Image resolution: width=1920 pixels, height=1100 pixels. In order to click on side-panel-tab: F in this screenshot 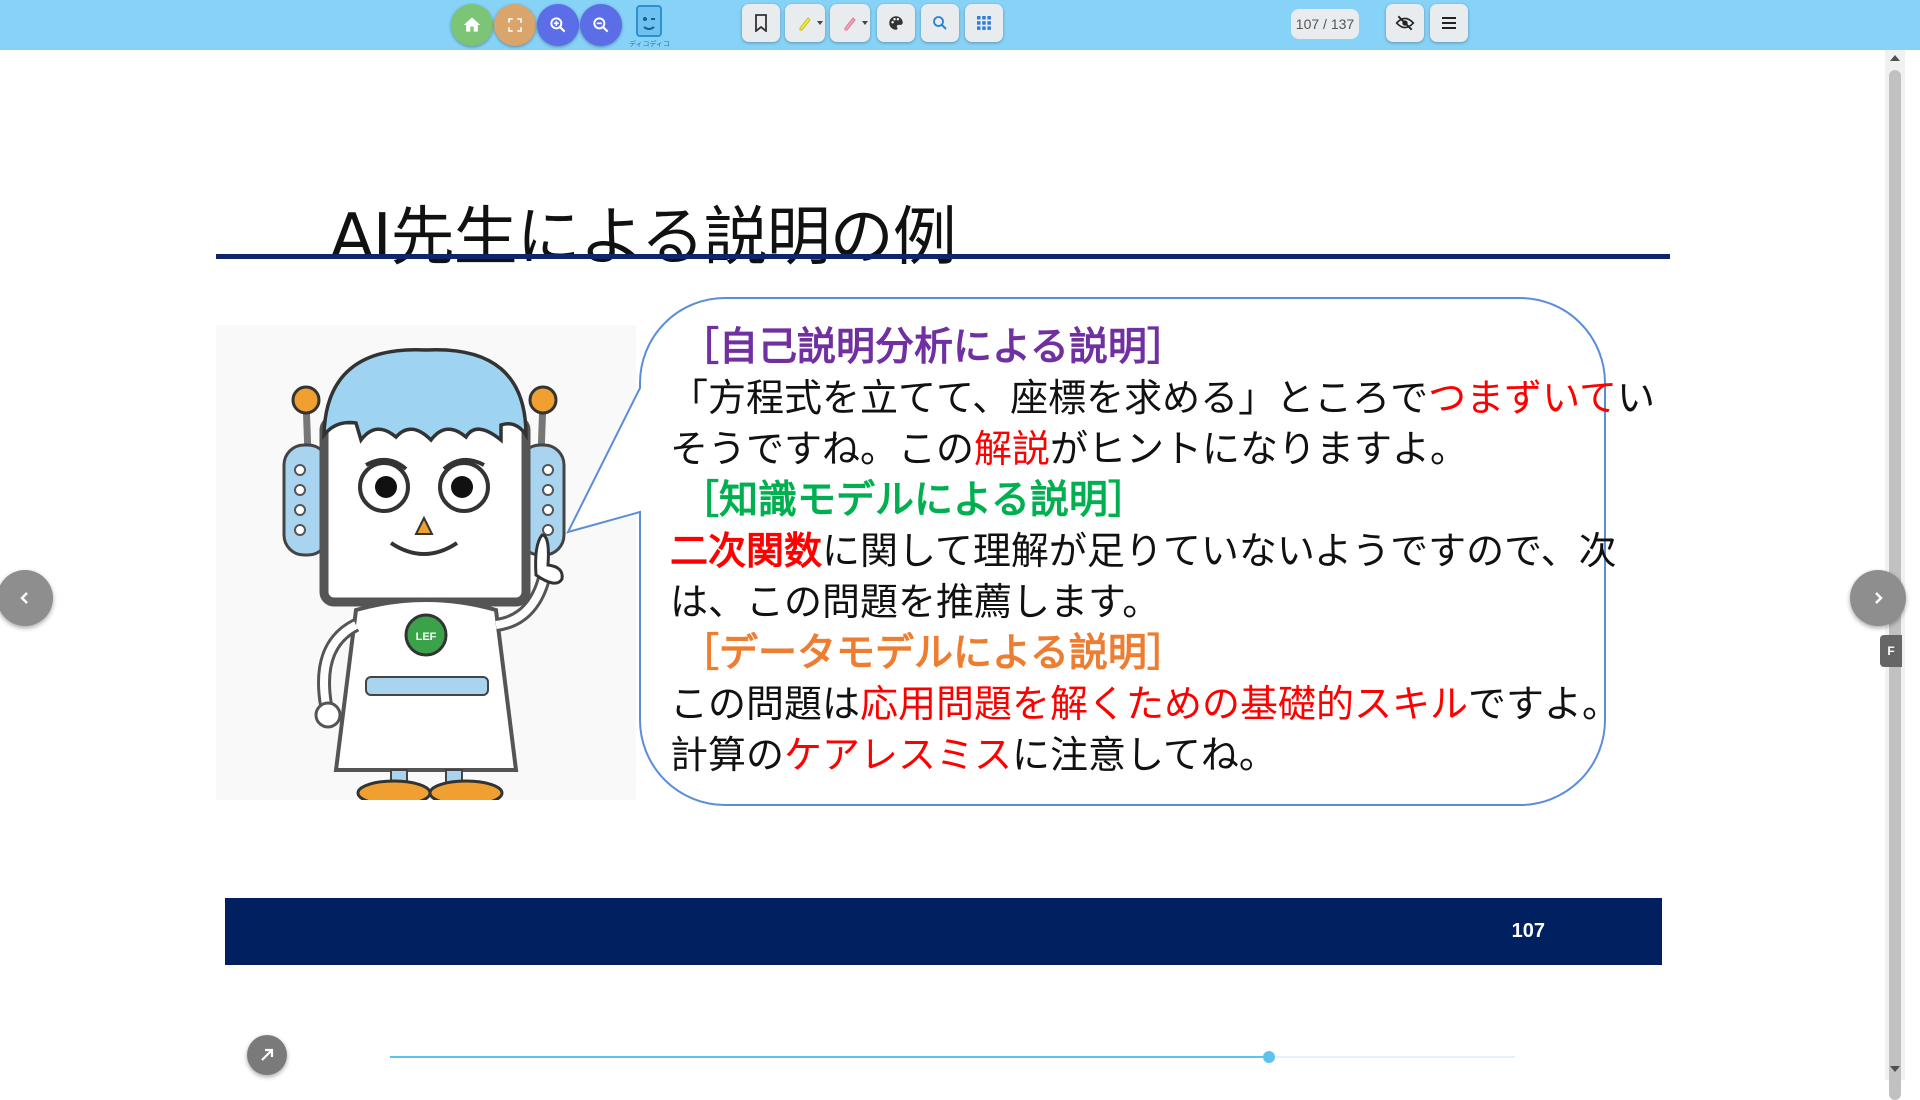, I will do `click(1891, 651)`.